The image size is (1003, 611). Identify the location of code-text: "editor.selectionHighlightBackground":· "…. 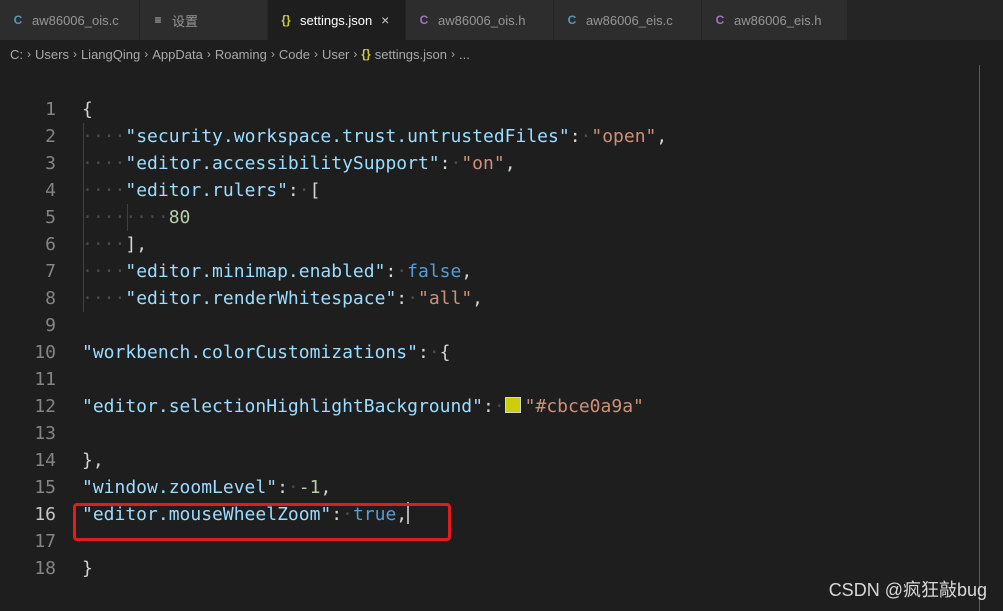
(363, 406).